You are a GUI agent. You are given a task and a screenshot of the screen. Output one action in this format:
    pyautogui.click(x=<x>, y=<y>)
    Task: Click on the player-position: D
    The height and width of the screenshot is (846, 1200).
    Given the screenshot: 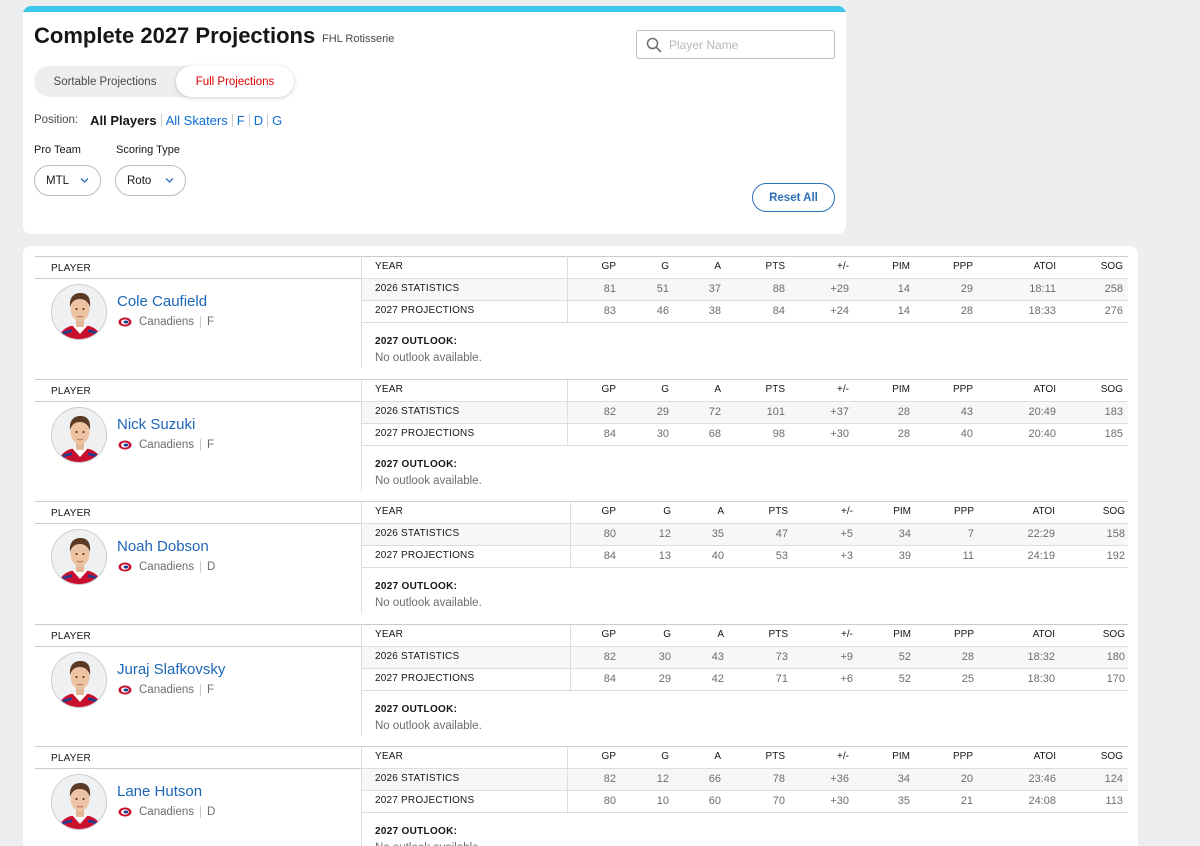 What is the action you would take?
    pyautogui.click(x=211, y=812)
    